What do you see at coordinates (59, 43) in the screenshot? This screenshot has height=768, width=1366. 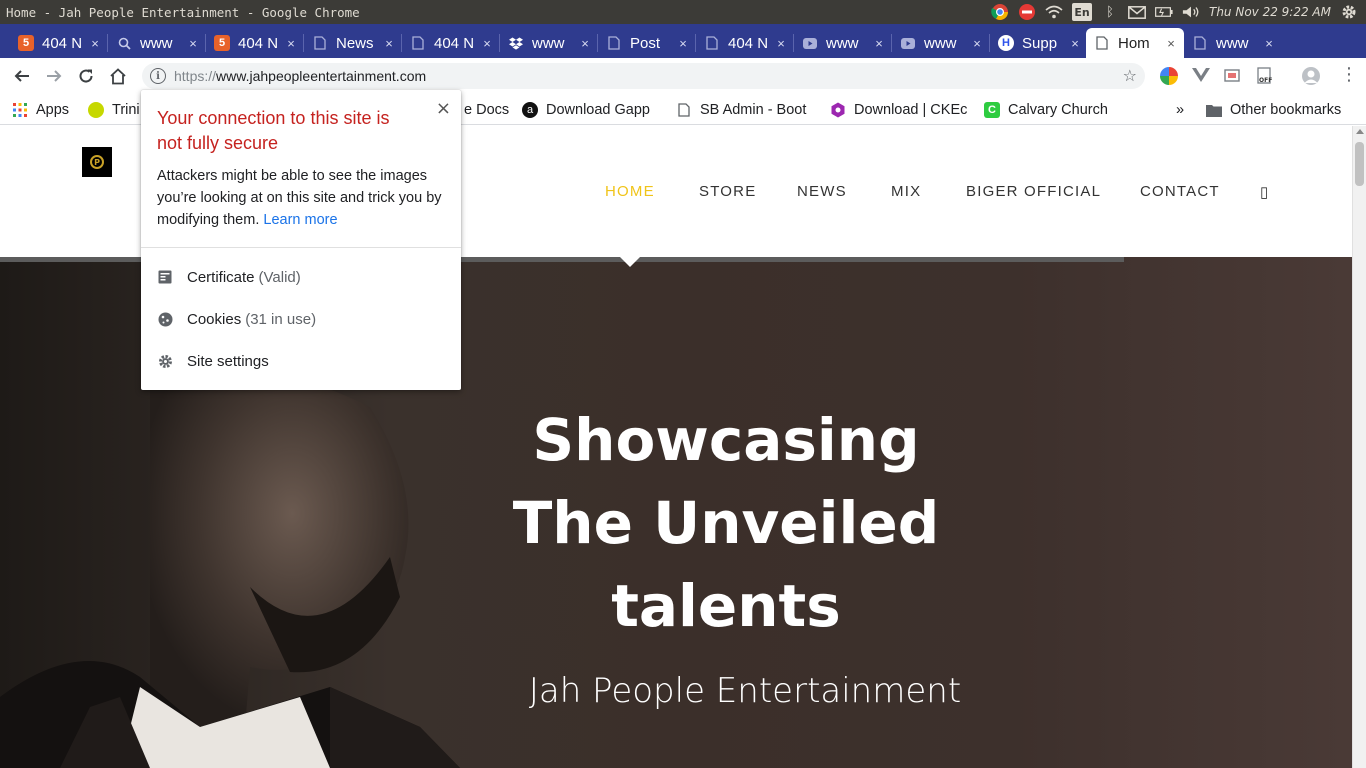 I see `tab-404-1: 5 404 N ×` at bounding box center [59, 43].